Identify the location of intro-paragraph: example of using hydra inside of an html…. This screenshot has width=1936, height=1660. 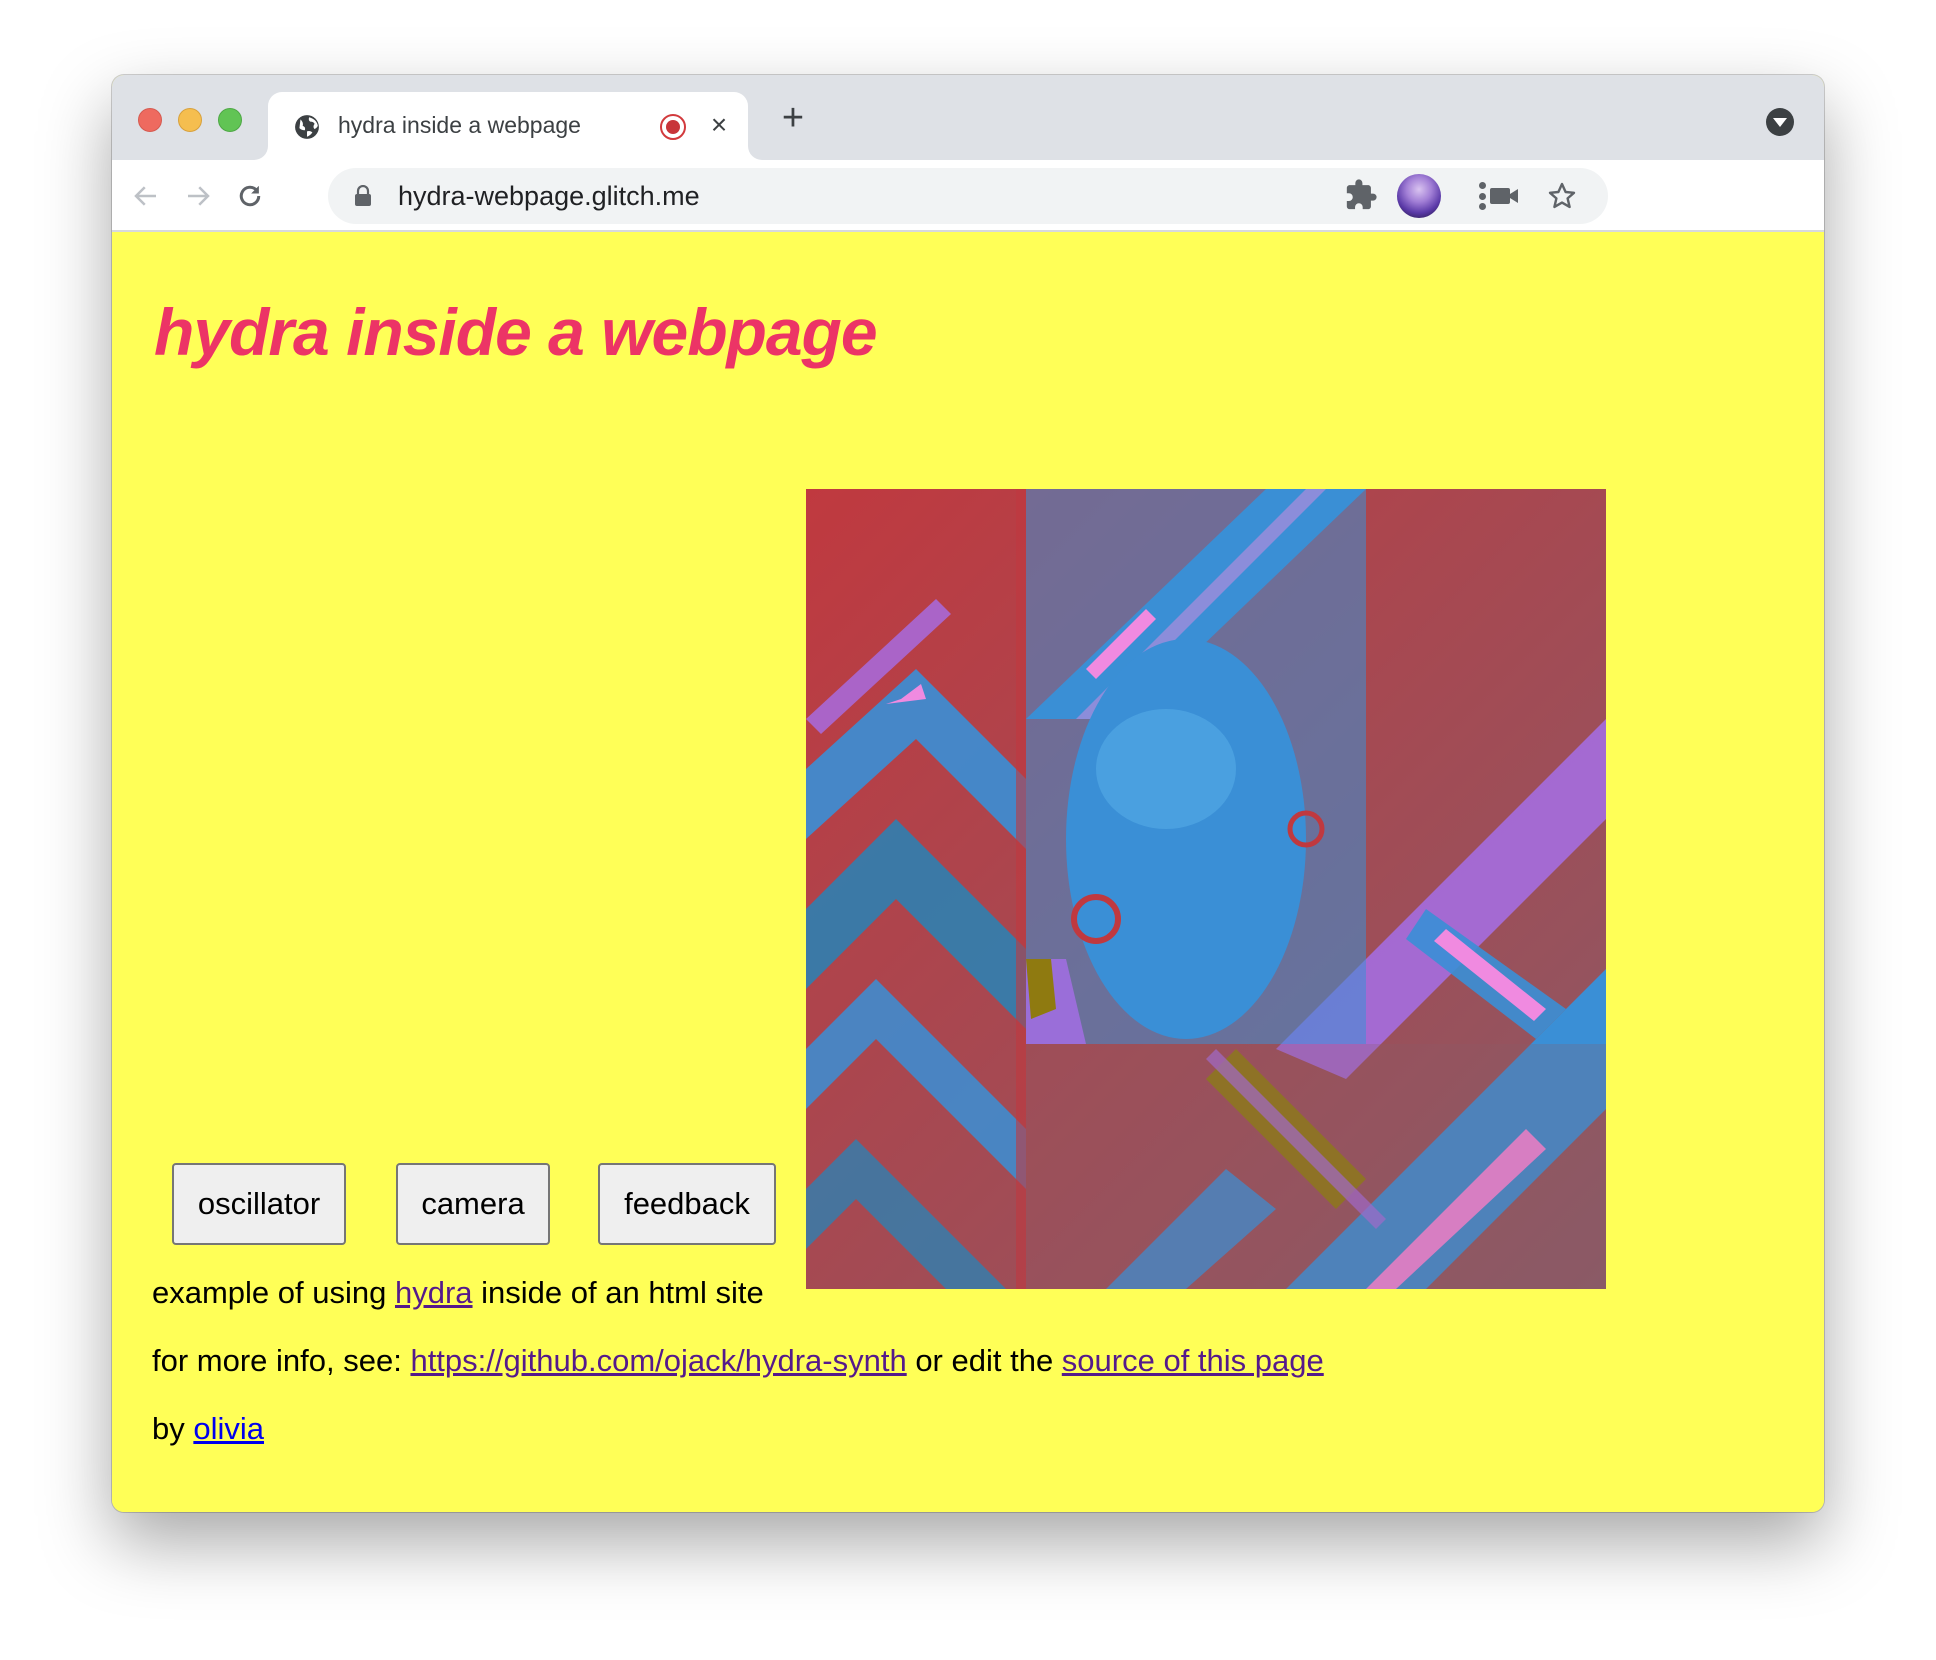
(458, 1293).